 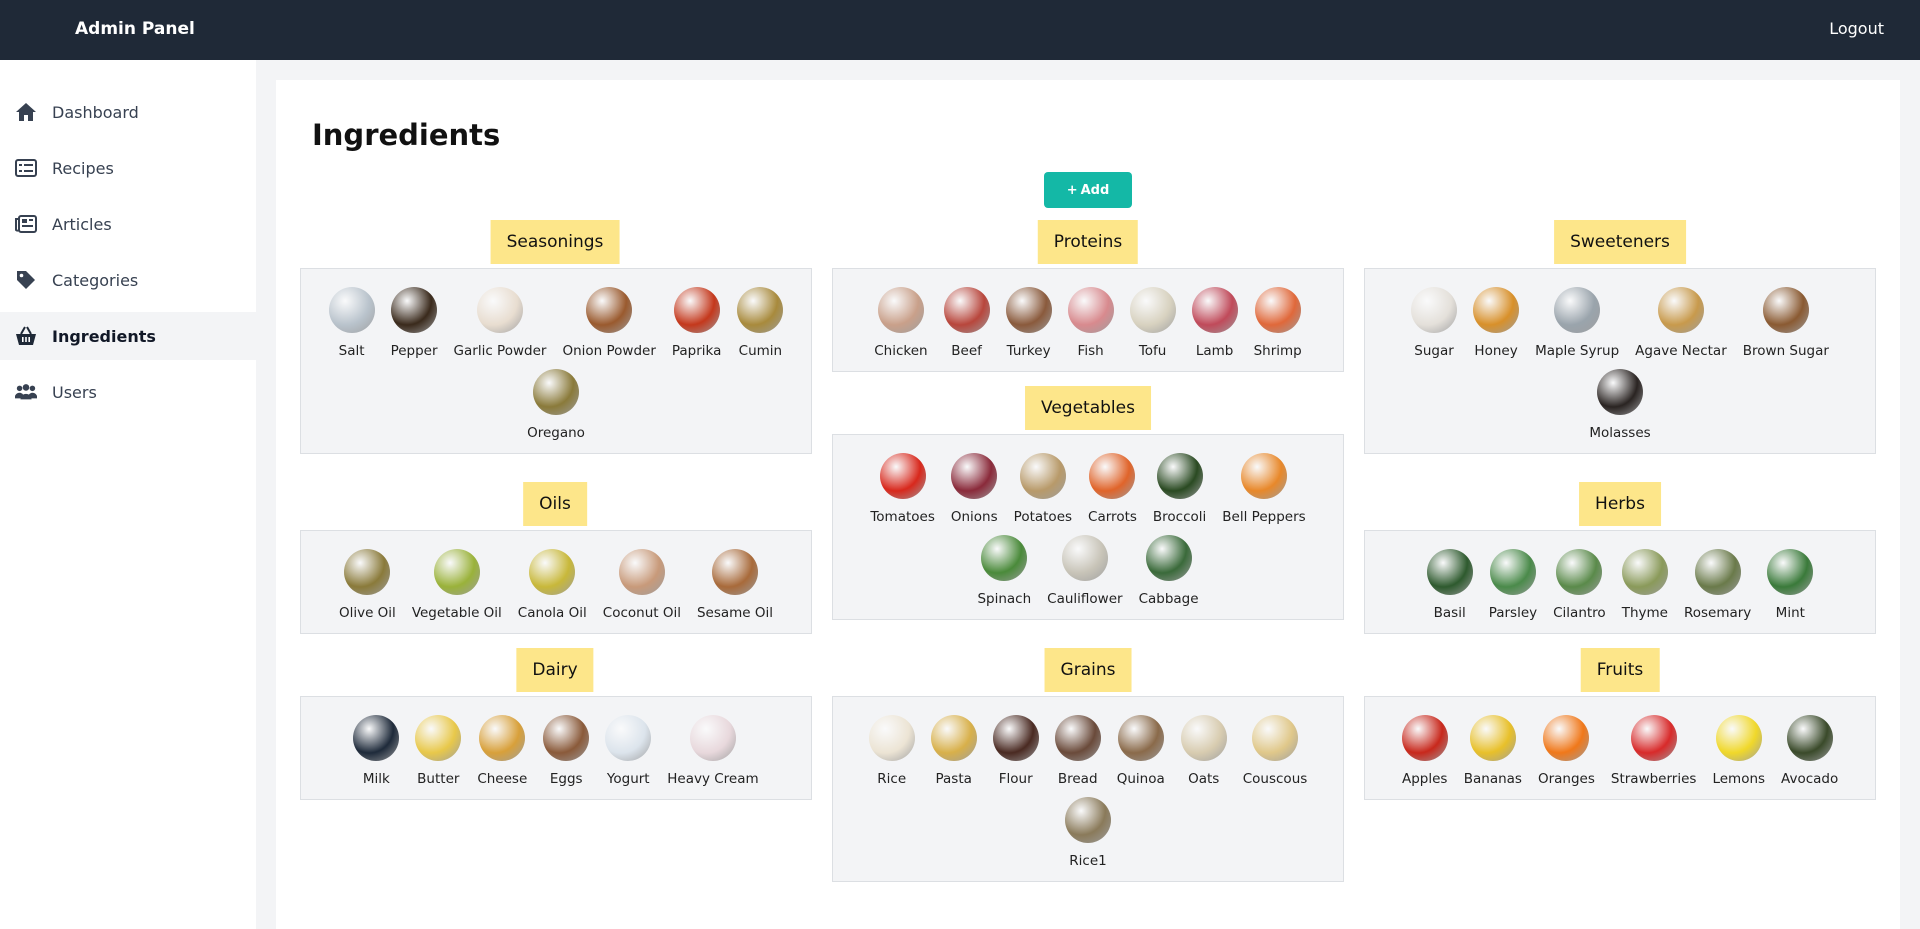 What do you see at coordinates (1141, 751) in the screenshot?
I see `ingredient-item: Quinoa` at bounding box center [1141, 751].